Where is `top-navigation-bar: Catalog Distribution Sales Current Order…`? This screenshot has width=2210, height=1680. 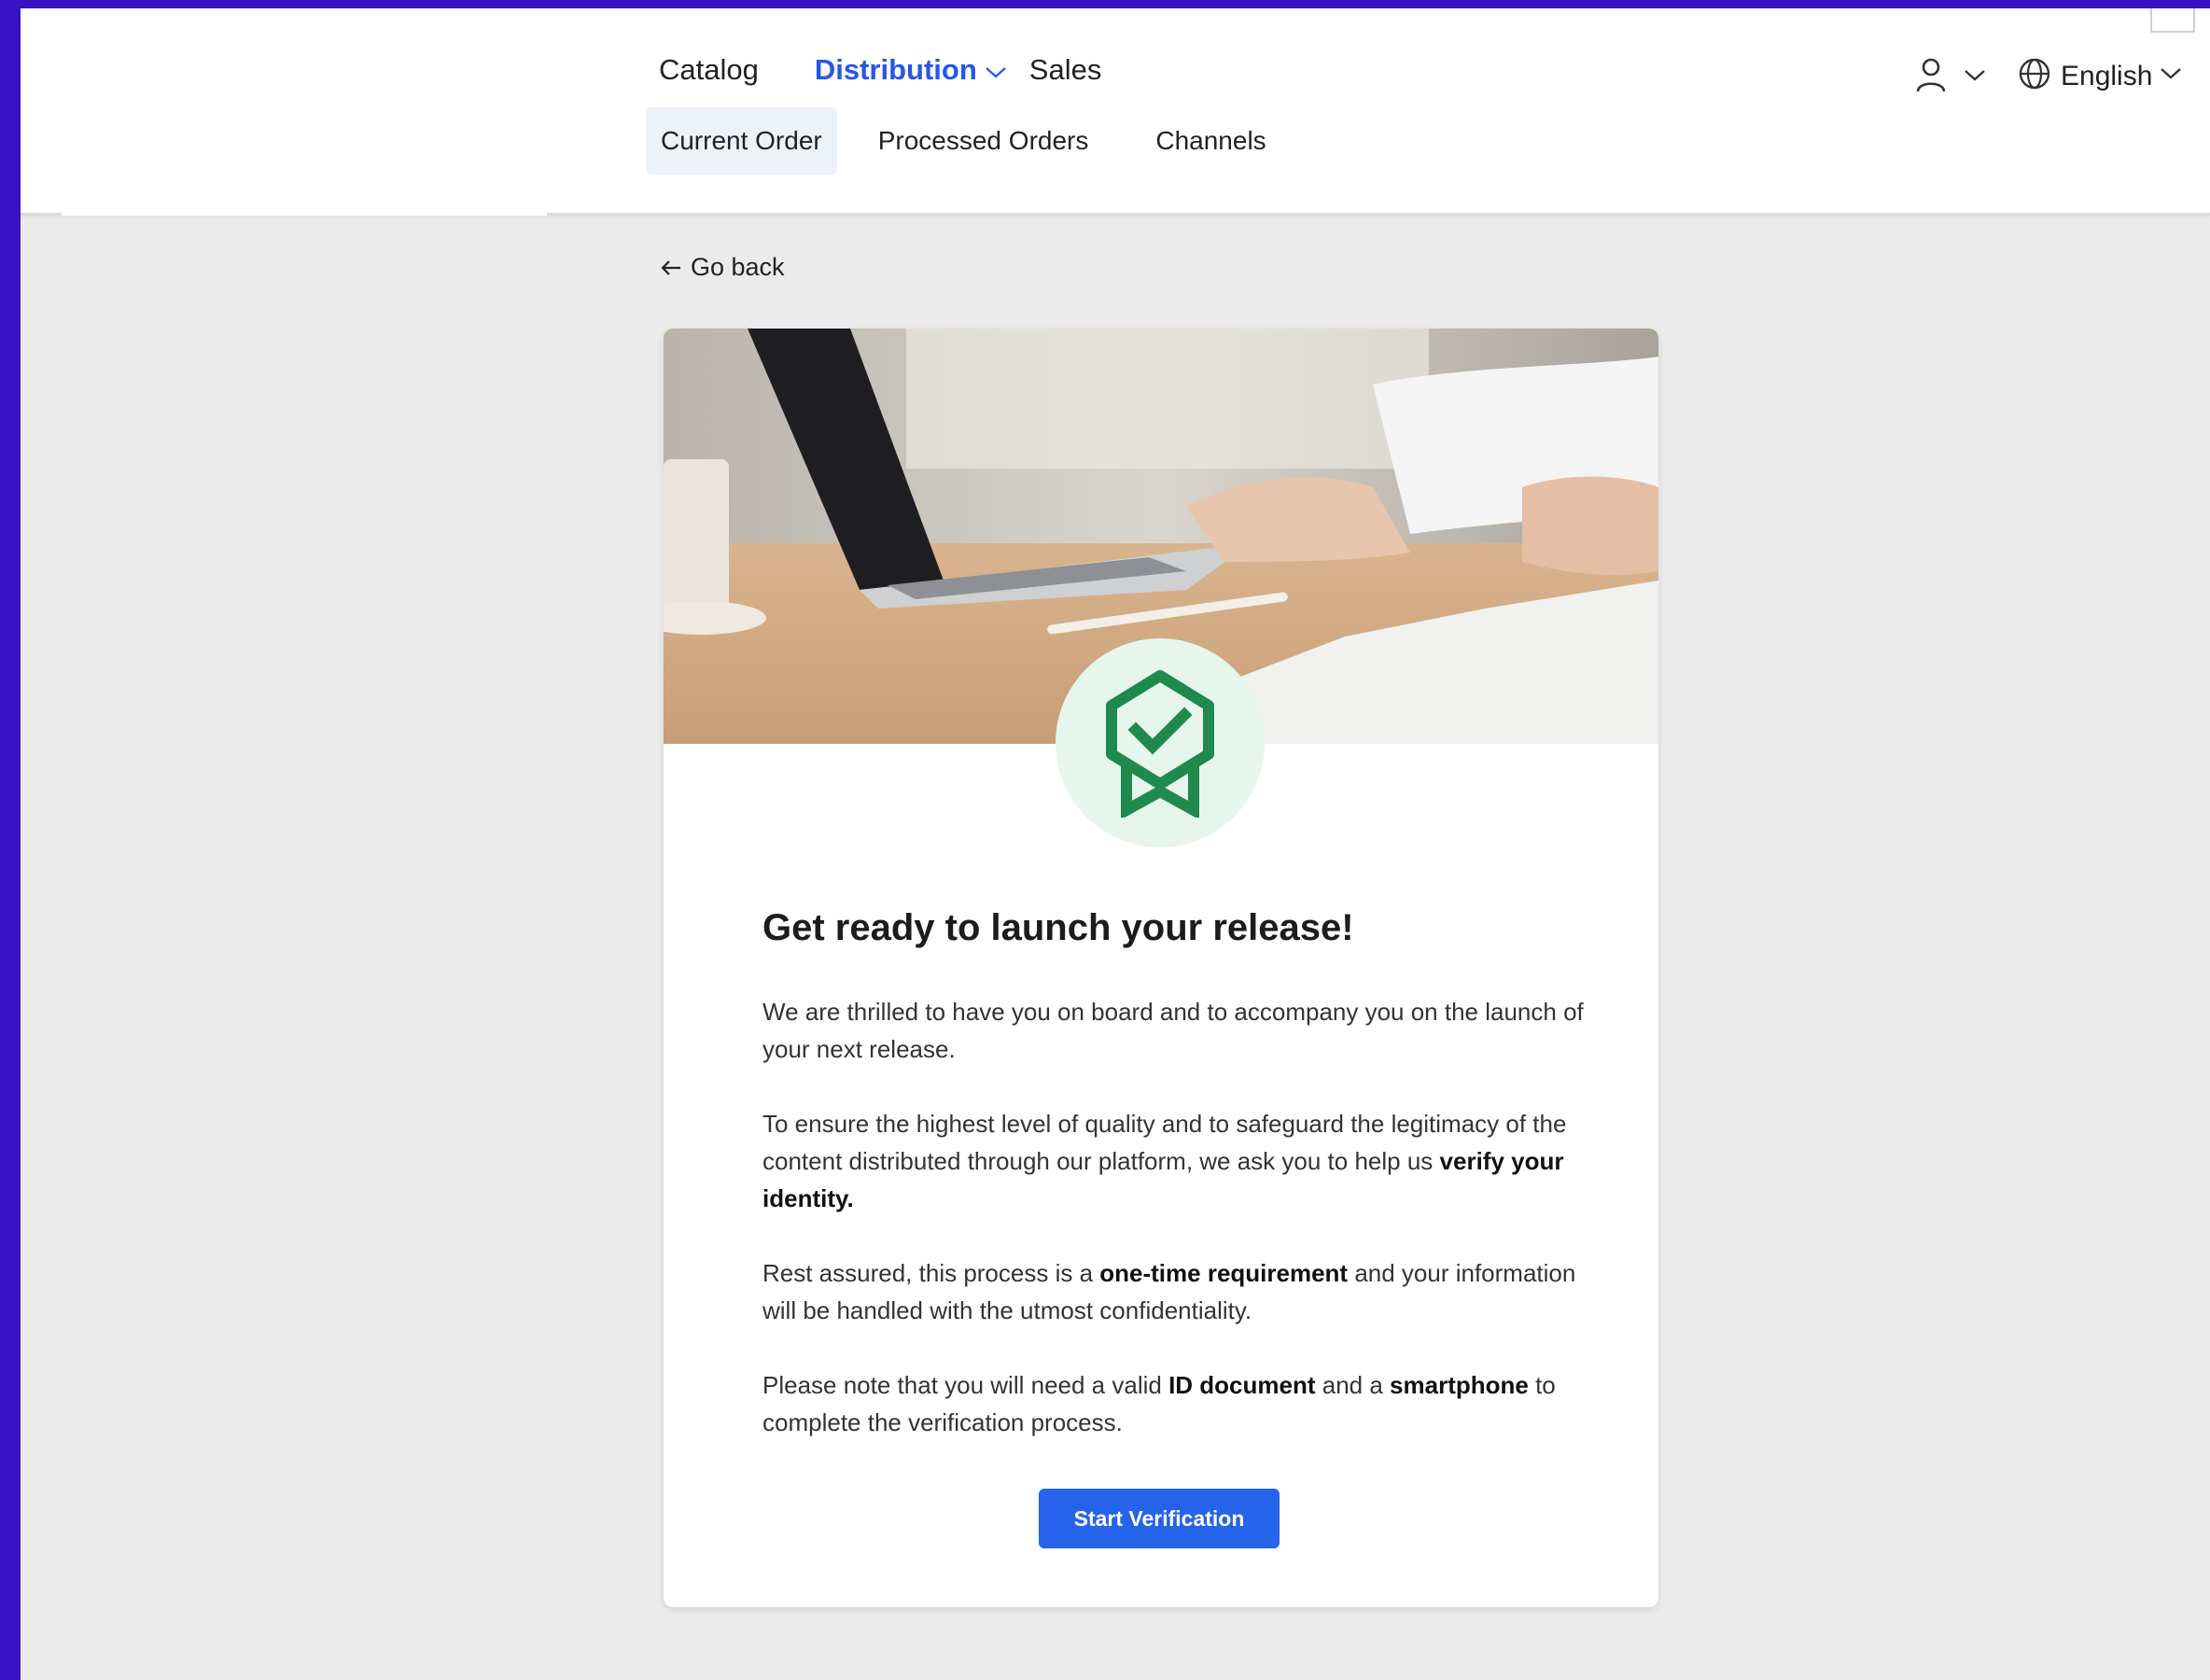
top-navigation-bar: Catalog Distribution Sales Current Order… is located at coordinates (1115, 112).